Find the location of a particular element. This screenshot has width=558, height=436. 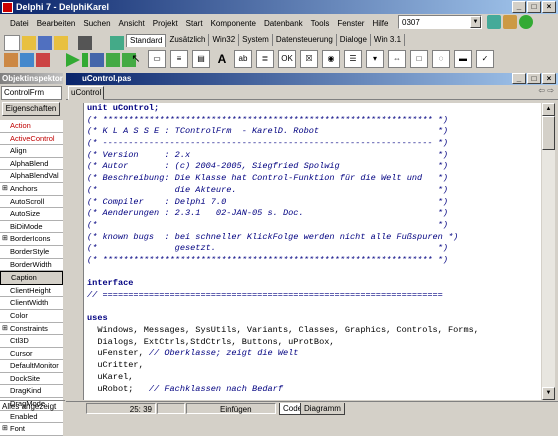

menu-suchen: Suchen is located at coordinates (96, 23).